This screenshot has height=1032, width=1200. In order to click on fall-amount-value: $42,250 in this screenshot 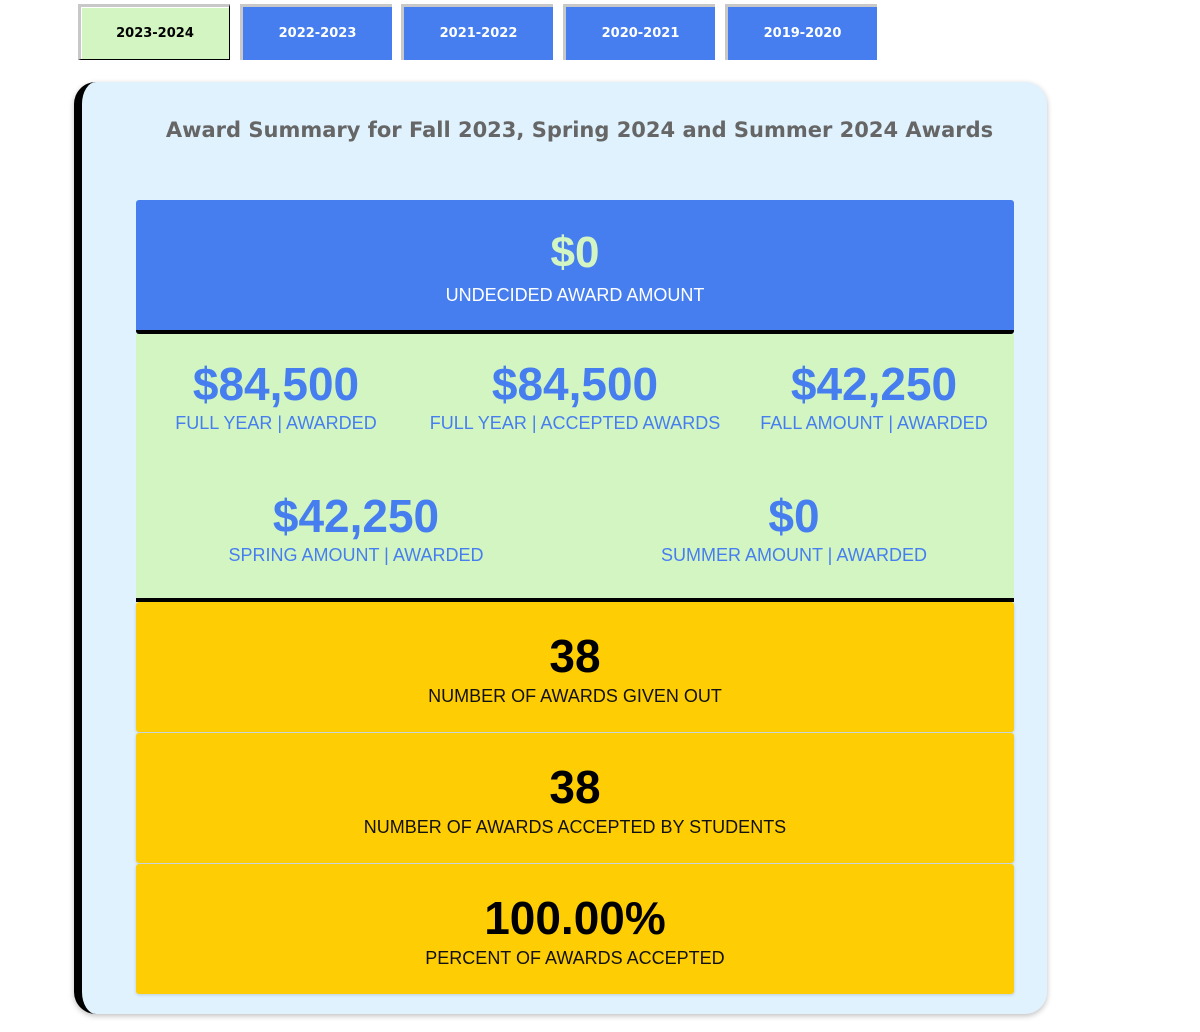, I will do `click(874, 384)`.